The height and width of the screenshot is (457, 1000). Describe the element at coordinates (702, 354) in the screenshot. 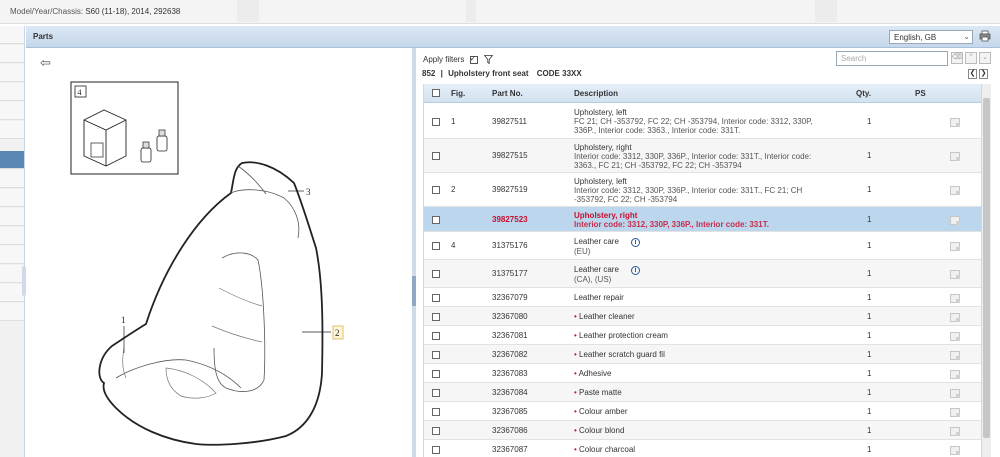

I see `table-row: 32367082 • Leather scratch guard fil 1` at that location.